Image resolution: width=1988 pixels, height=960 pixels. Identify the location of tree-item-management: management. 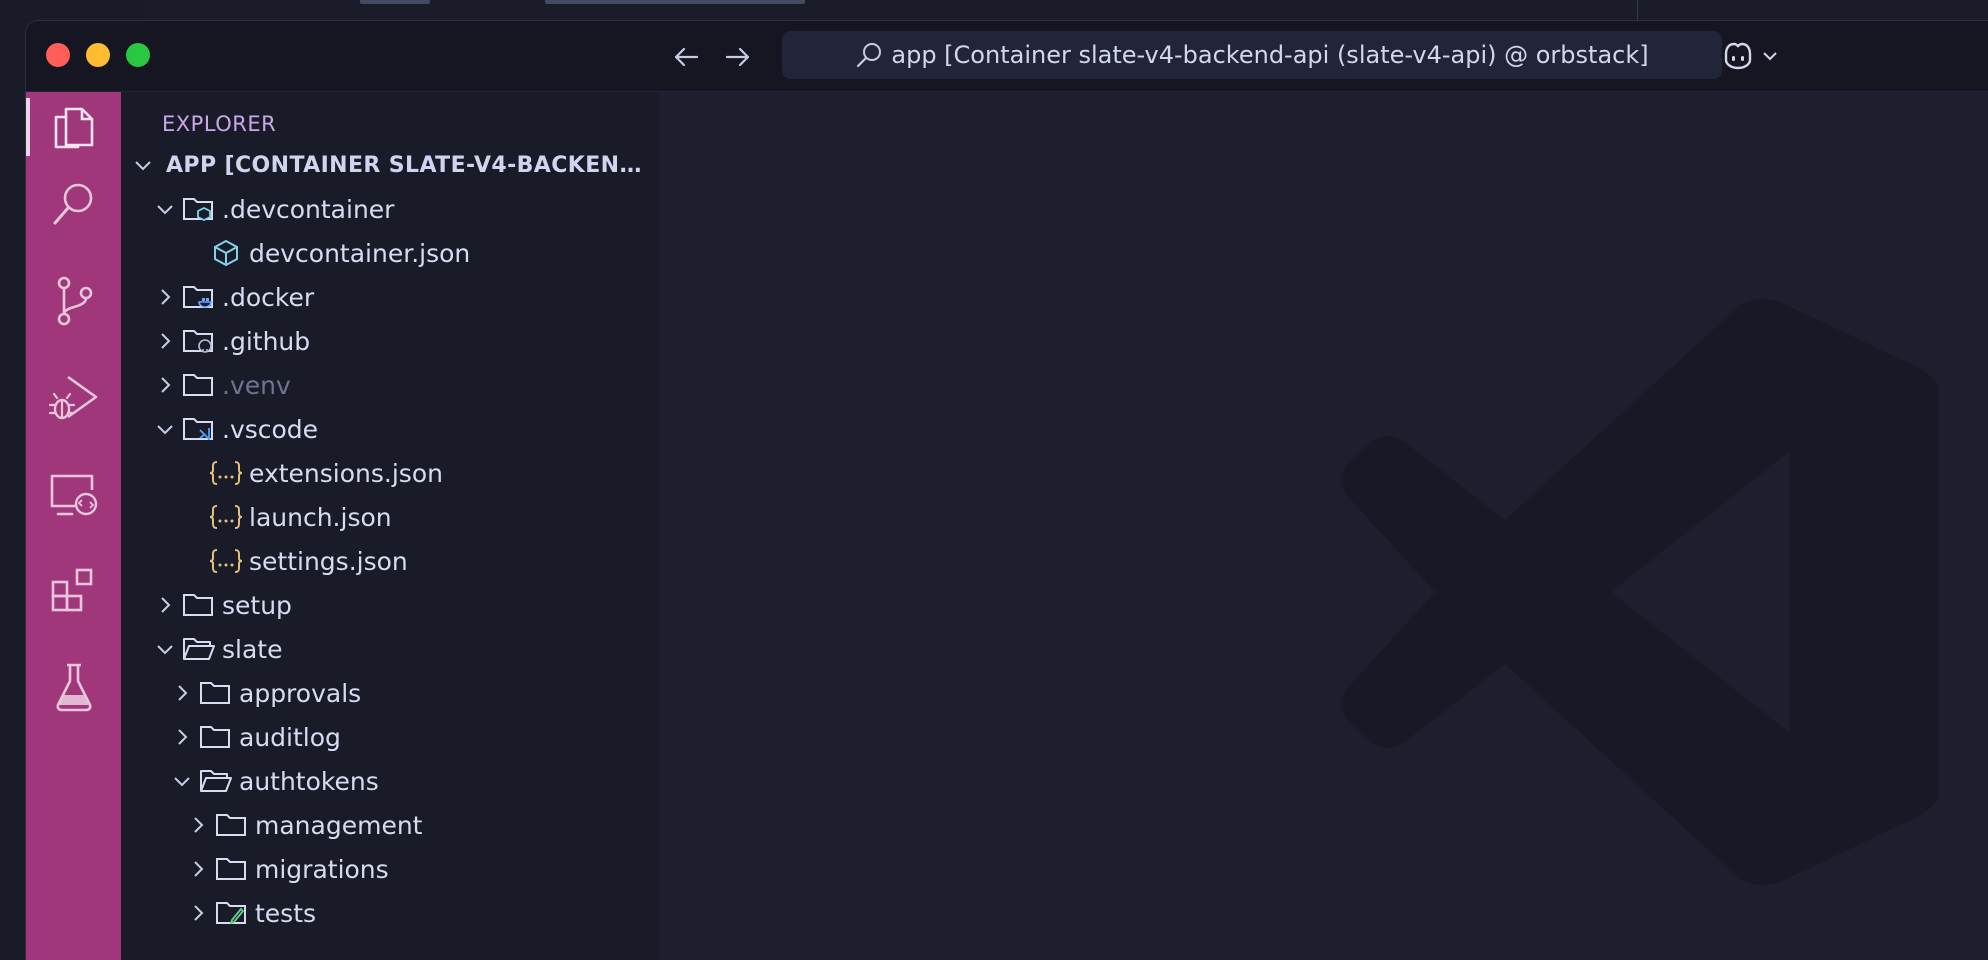
(390, 825).